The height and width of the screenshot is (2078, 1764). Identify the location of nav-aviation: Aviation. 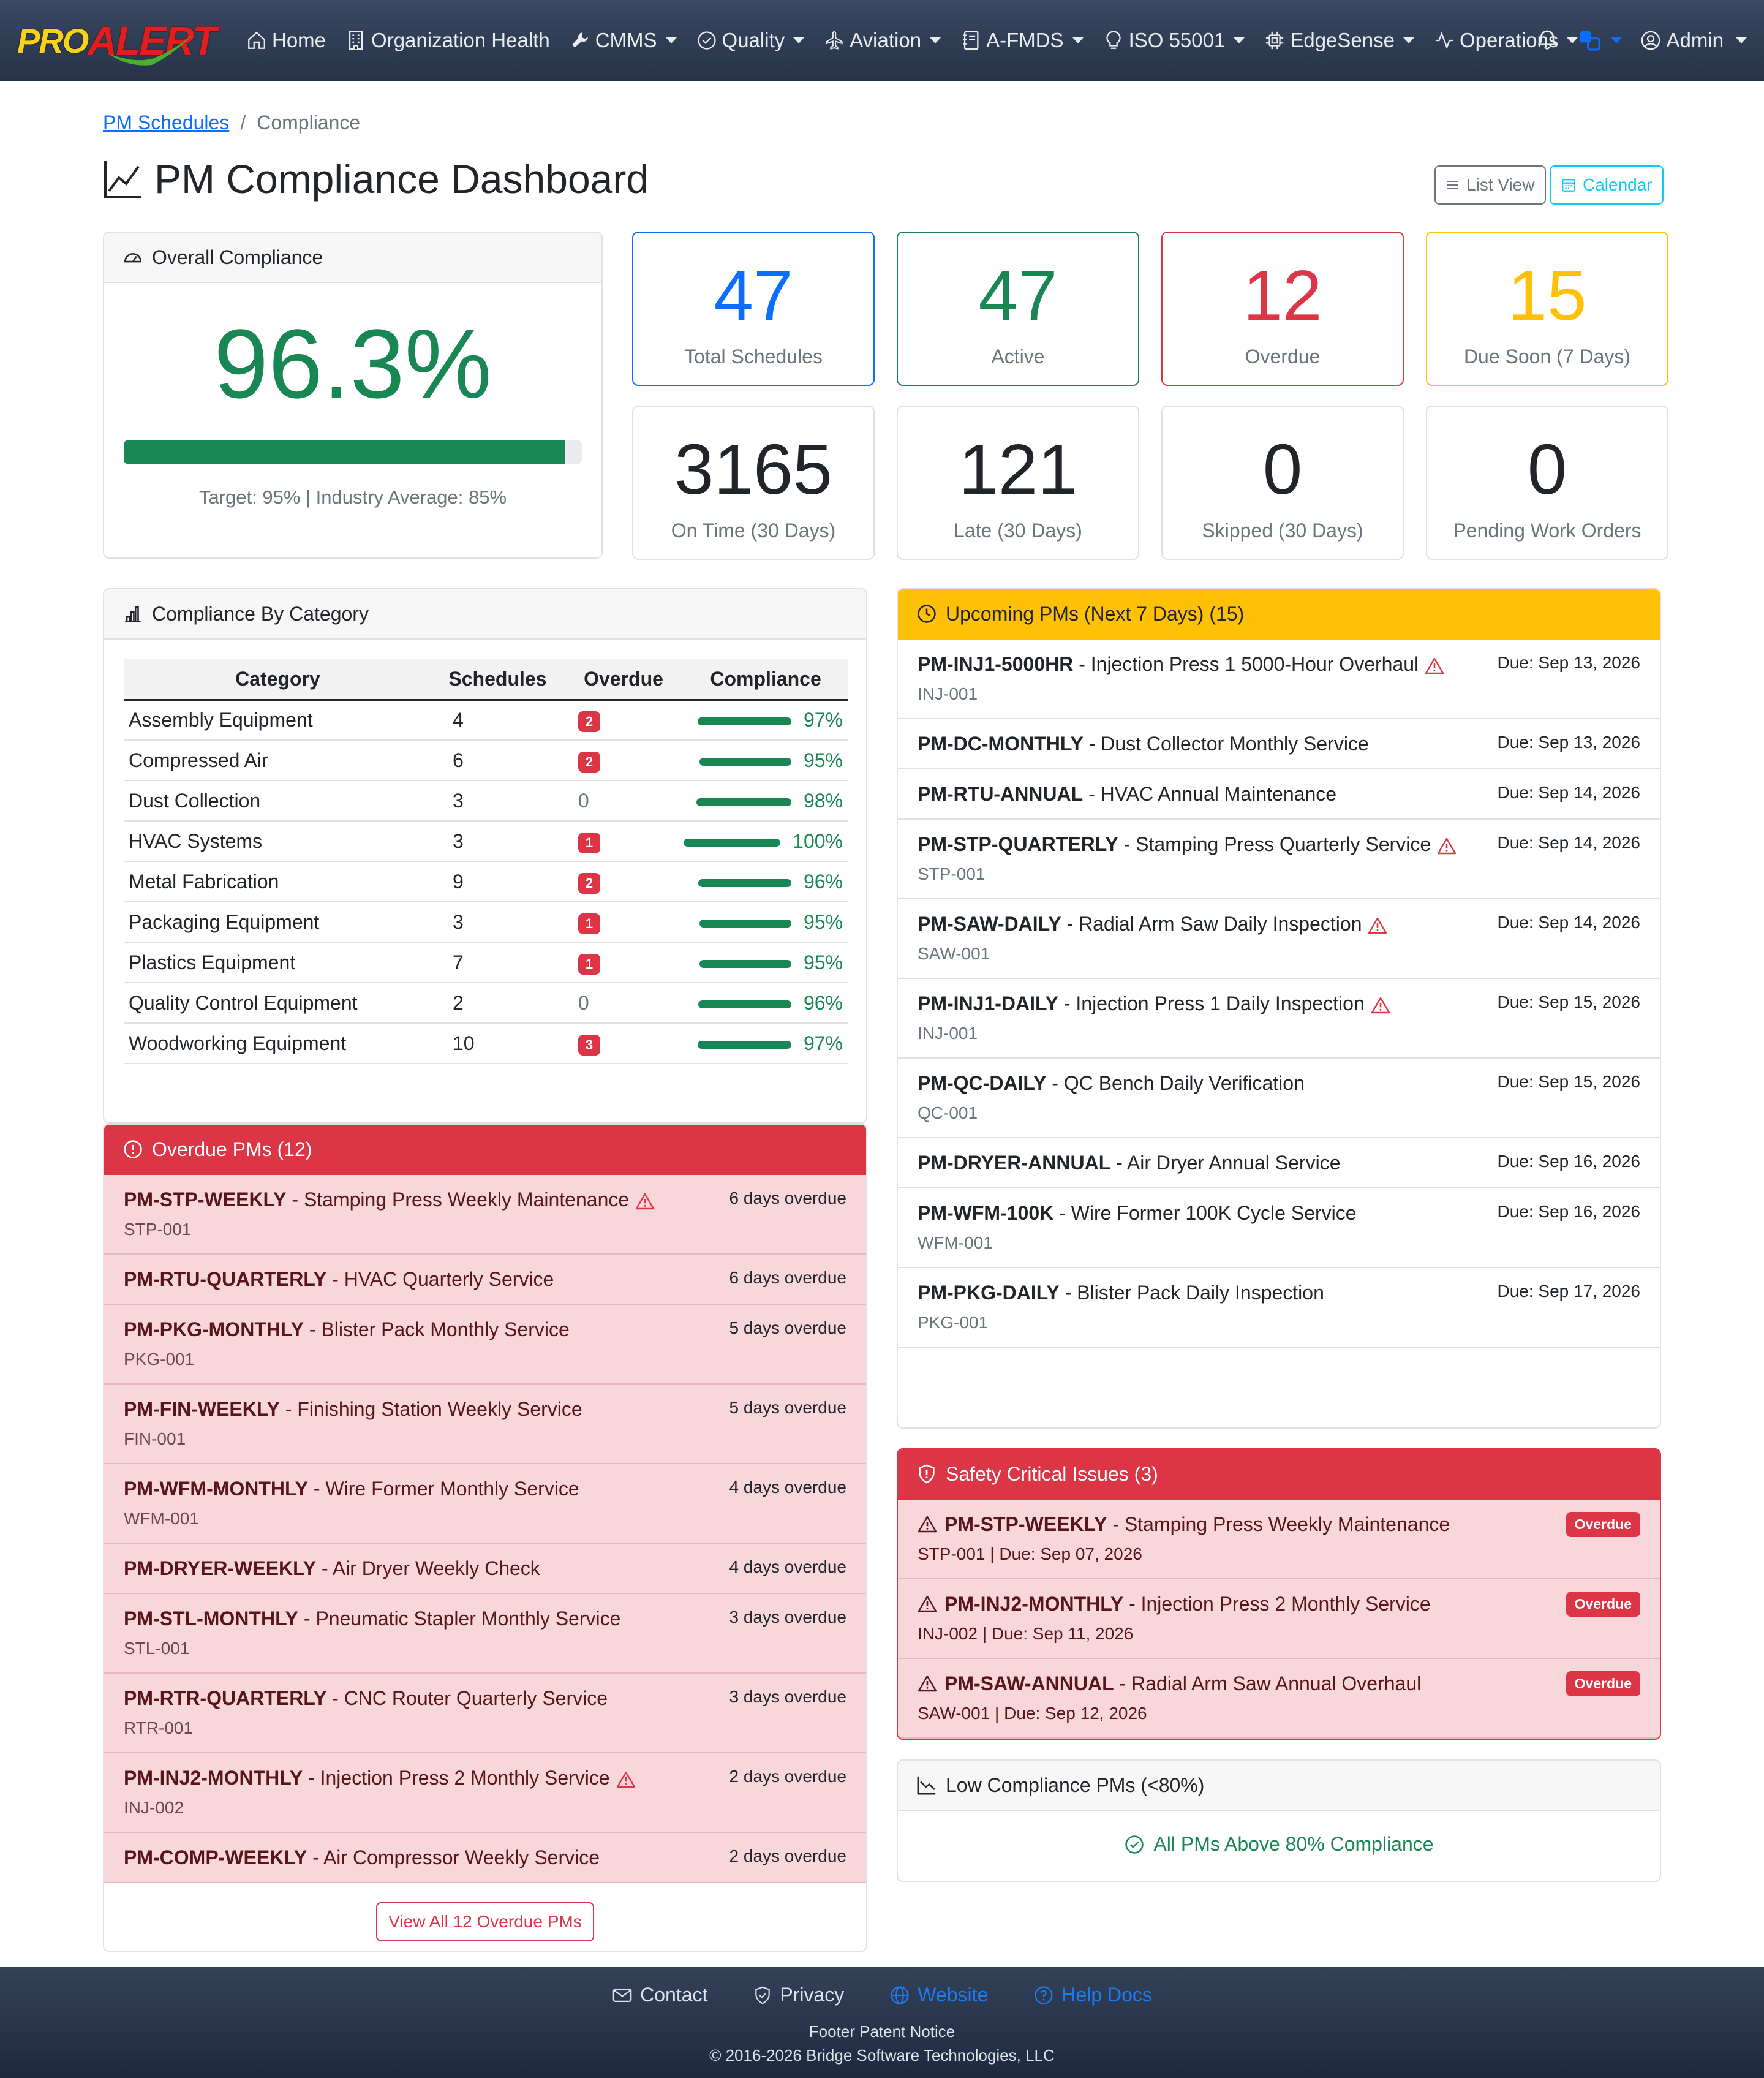
(883, 40).